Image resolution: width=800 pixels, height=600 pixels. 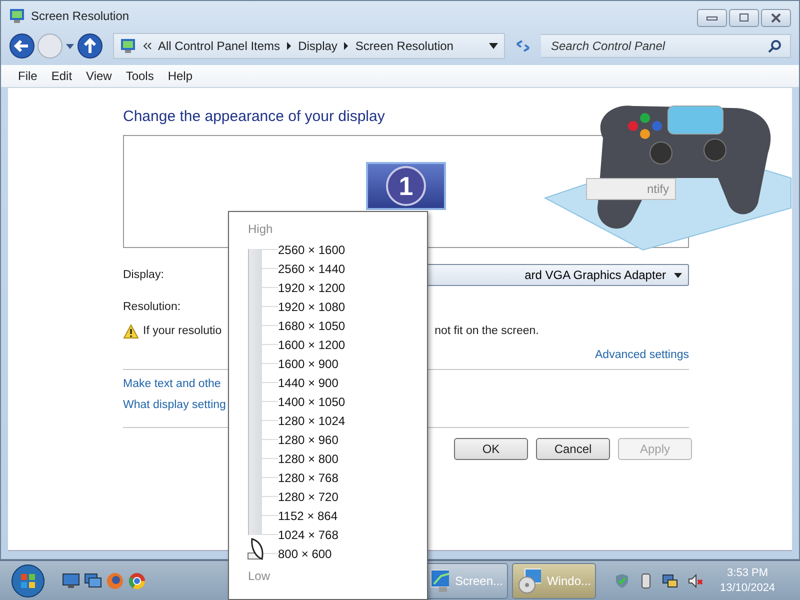 I want to click on advanced-settings-link: Advanced settings, so click(x=642, y=355).